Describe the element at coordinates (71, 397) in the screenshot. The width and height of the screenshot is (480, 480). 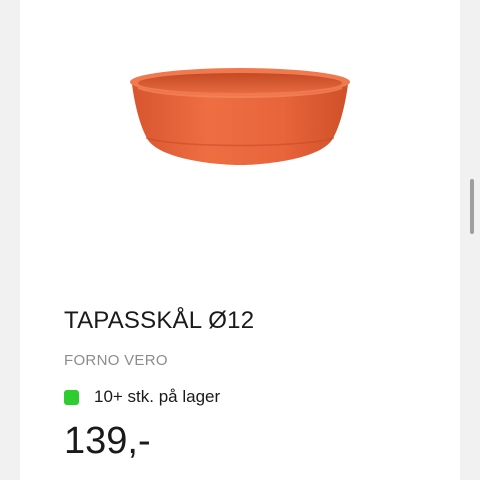
I see `in-stock-indicator` at that location.